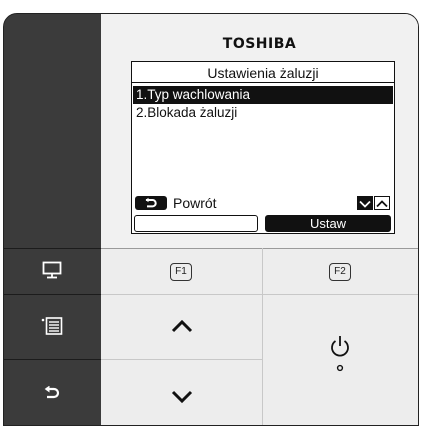 Image resolution: width=422 pixels, height=426 pixels. I want to click on up-button, so click(181, 327).